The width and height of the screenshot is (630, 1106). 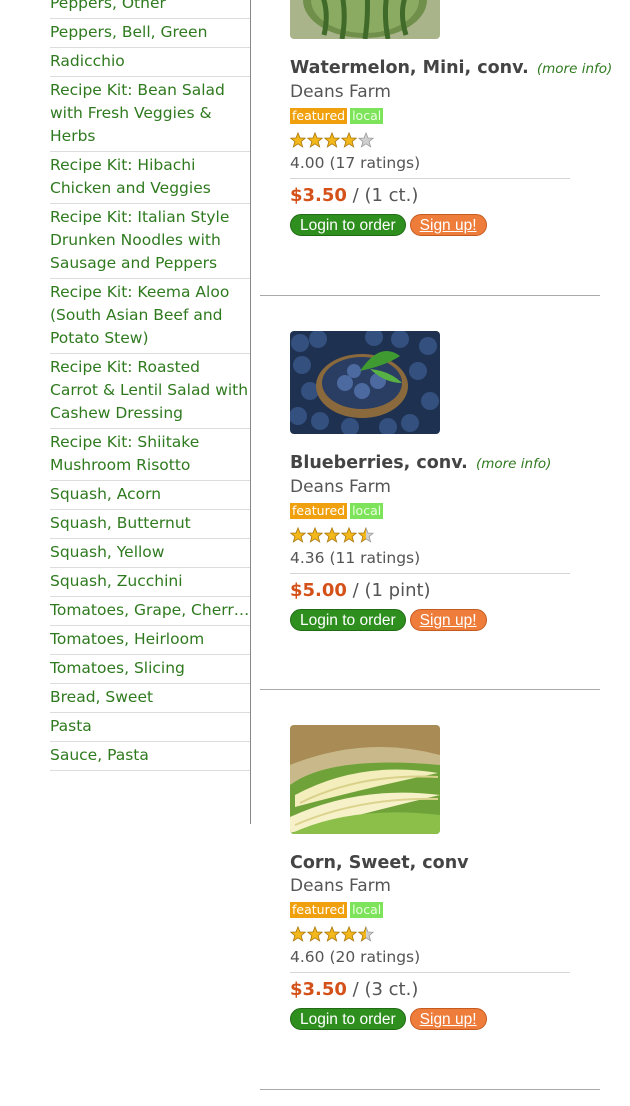 I want to click on price-row: $5.00 / (1 pint), so click(x=430, y=588).